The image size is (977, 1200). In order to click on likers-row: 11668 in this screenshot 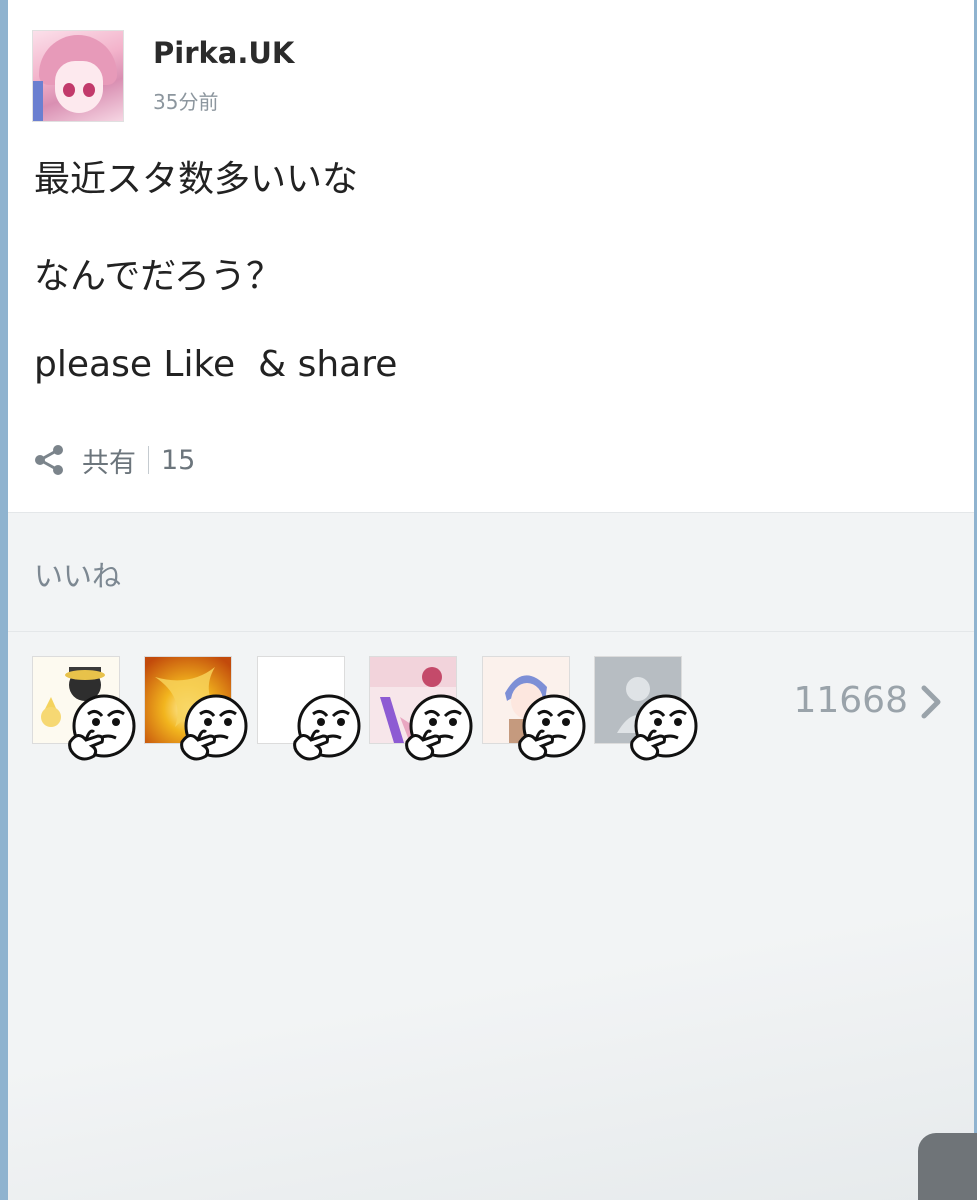, I will do `click(491, 697)`.